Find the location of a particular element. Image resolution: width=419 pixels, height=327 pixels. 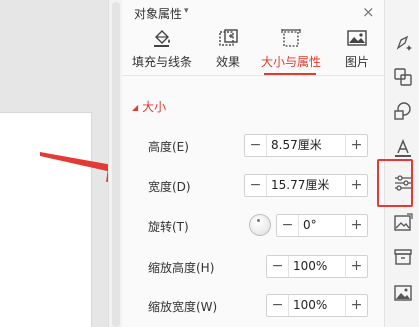

shape-switch-icon is located at coordinates (403, 77).